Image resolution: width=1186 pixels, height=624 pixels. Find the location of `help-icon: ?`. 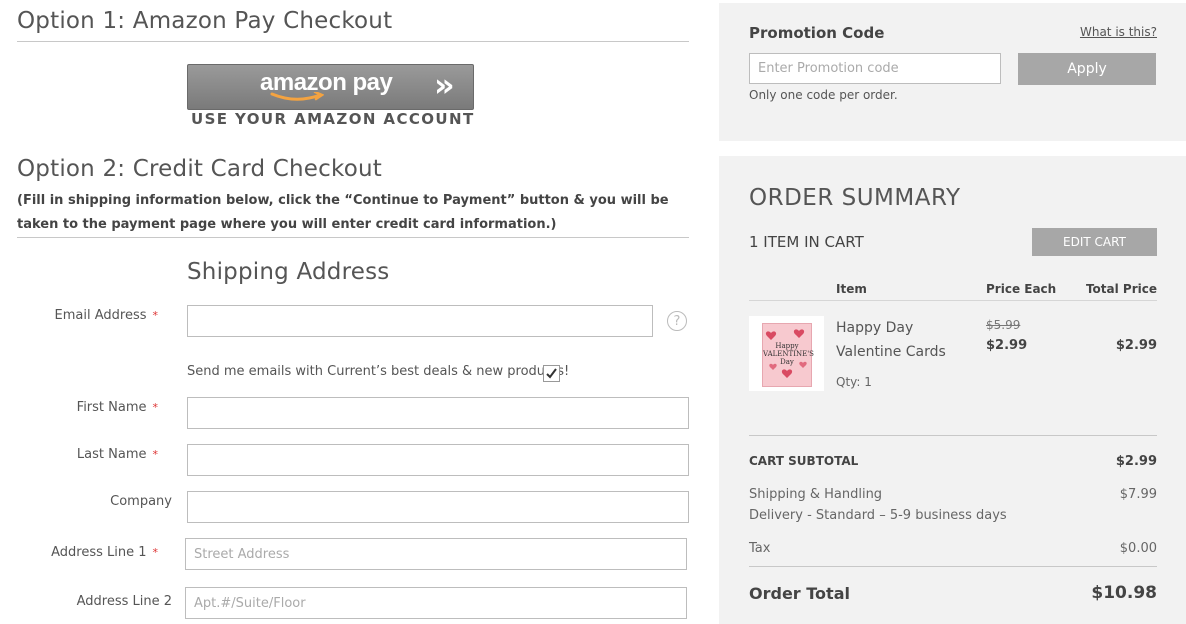

help-icon: ? is located at coordinates (677, 321).